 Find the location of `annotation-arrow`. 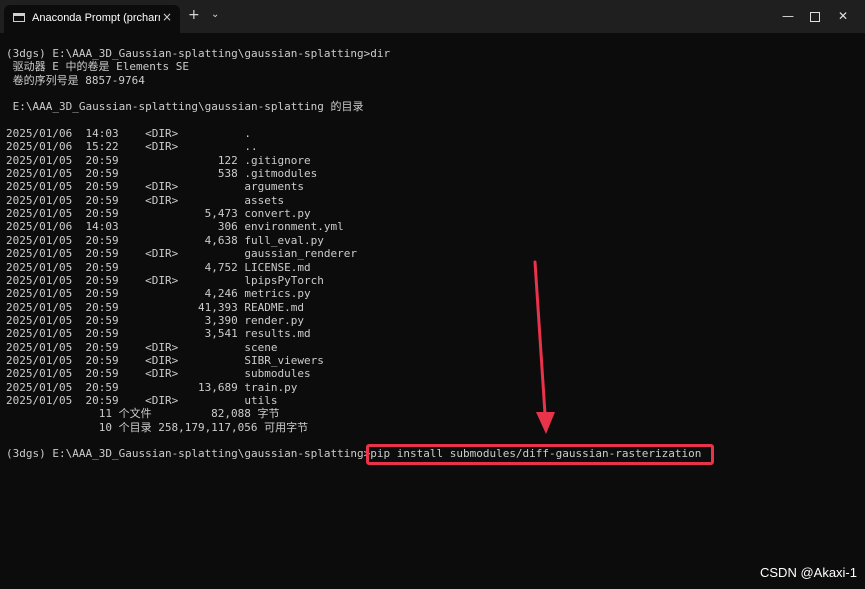

annotation-arrow is located at coordinates (544, 347).